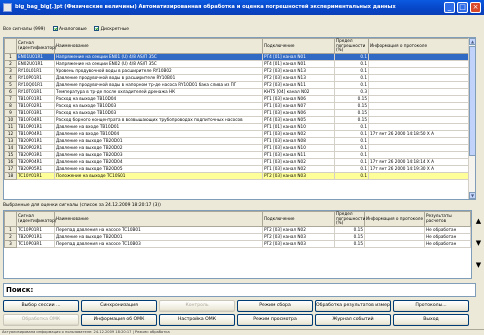  What do you see at coordinates (478, 265) in the screenshot?
I see `remove-icon: ▼` at bounding box center [478, 265].